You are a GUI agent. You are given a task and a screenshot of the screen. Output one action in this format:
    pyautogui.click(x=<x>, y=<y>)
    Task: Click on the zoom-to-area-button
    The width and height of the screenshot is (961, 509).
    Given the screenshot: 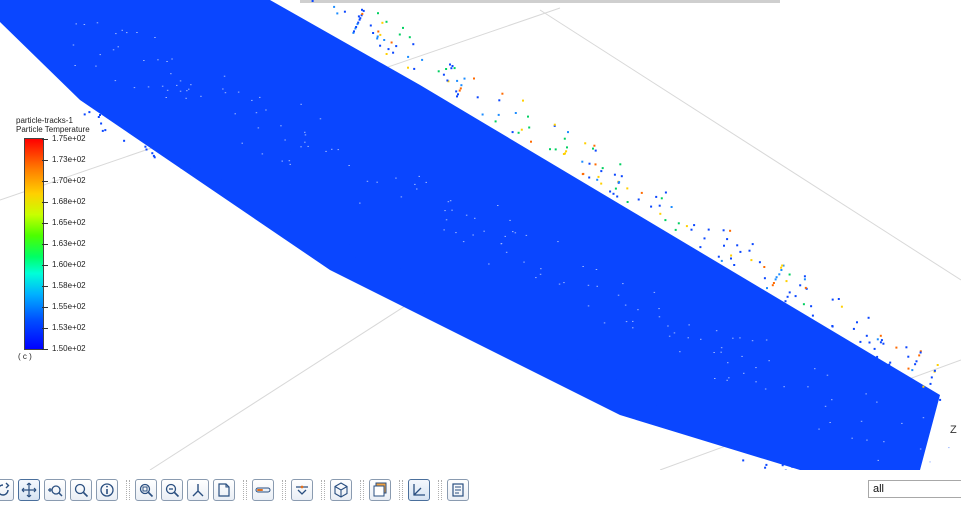 What is the action you would take?
    pyautogui.click(x=81, y=490)
    